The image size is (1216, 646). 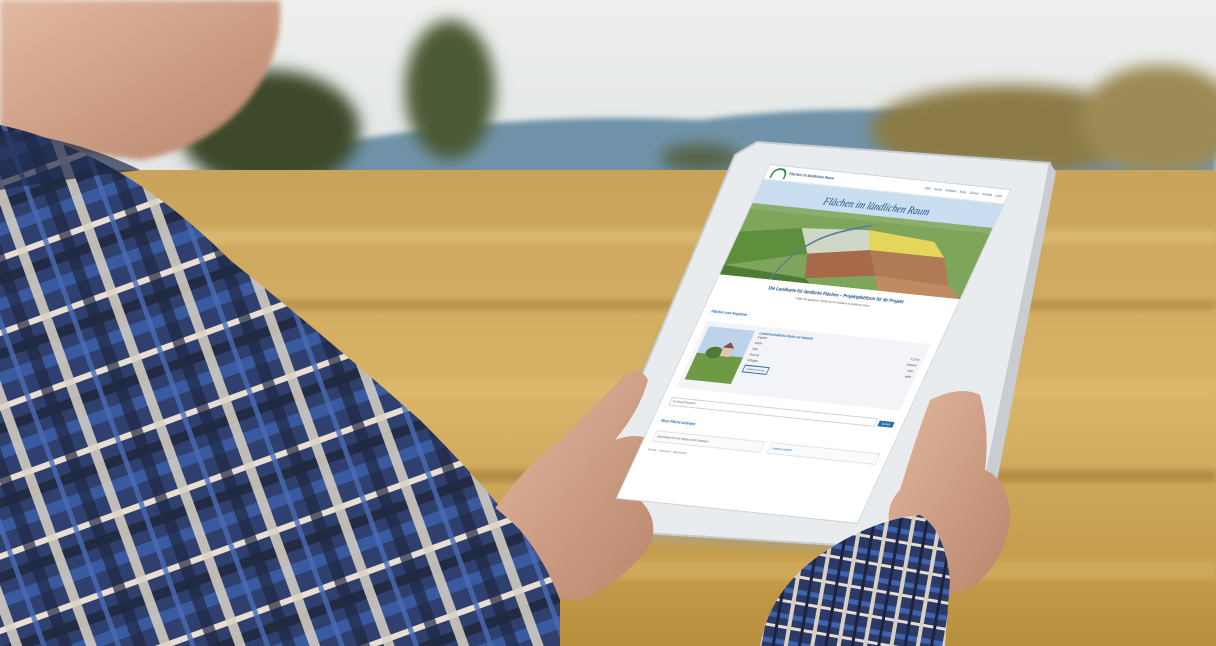 What do you see at coordinates (678, 422) in the screenshot?
I see `offer-heading: Neue Fläche anbieten` at bounding box center [678, 422].